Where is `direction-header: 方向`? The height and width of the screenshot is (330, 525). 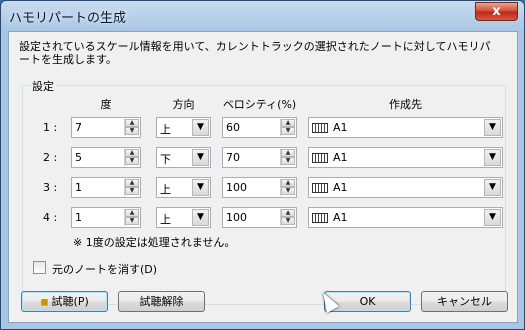
direction-header: 方向 is located at coordinates (183, 104).